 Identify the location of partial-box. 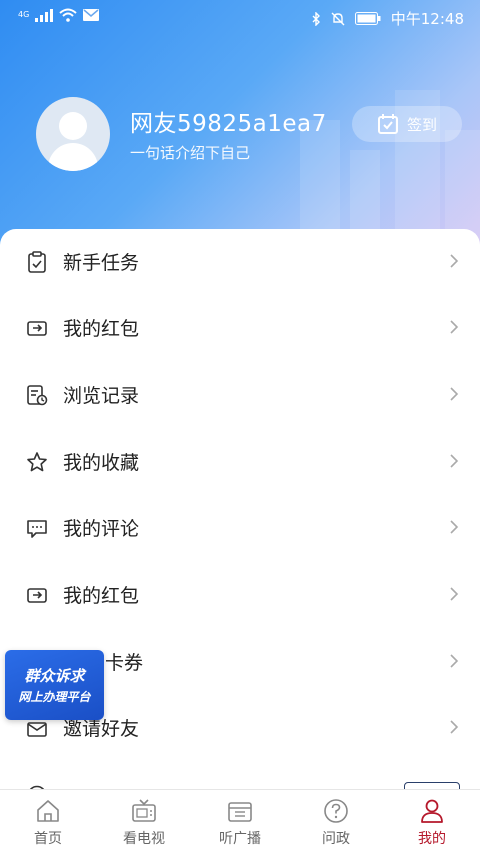
(432, 785).